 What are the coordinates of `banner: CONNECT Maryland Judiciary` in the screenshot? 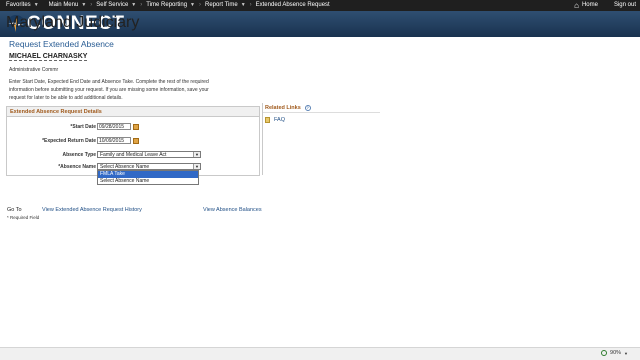 It's located at (320, 24).